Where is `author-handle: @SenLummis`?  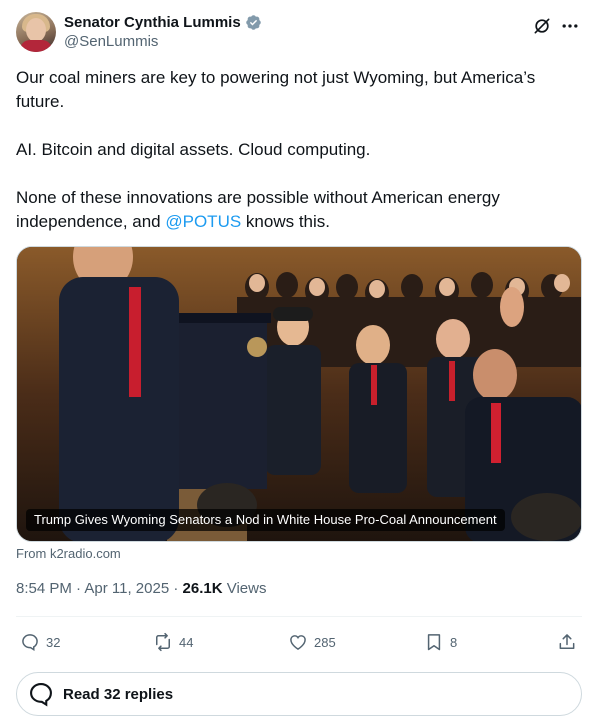 author-handle: @SenLummis is located at coordinates (111, 41).